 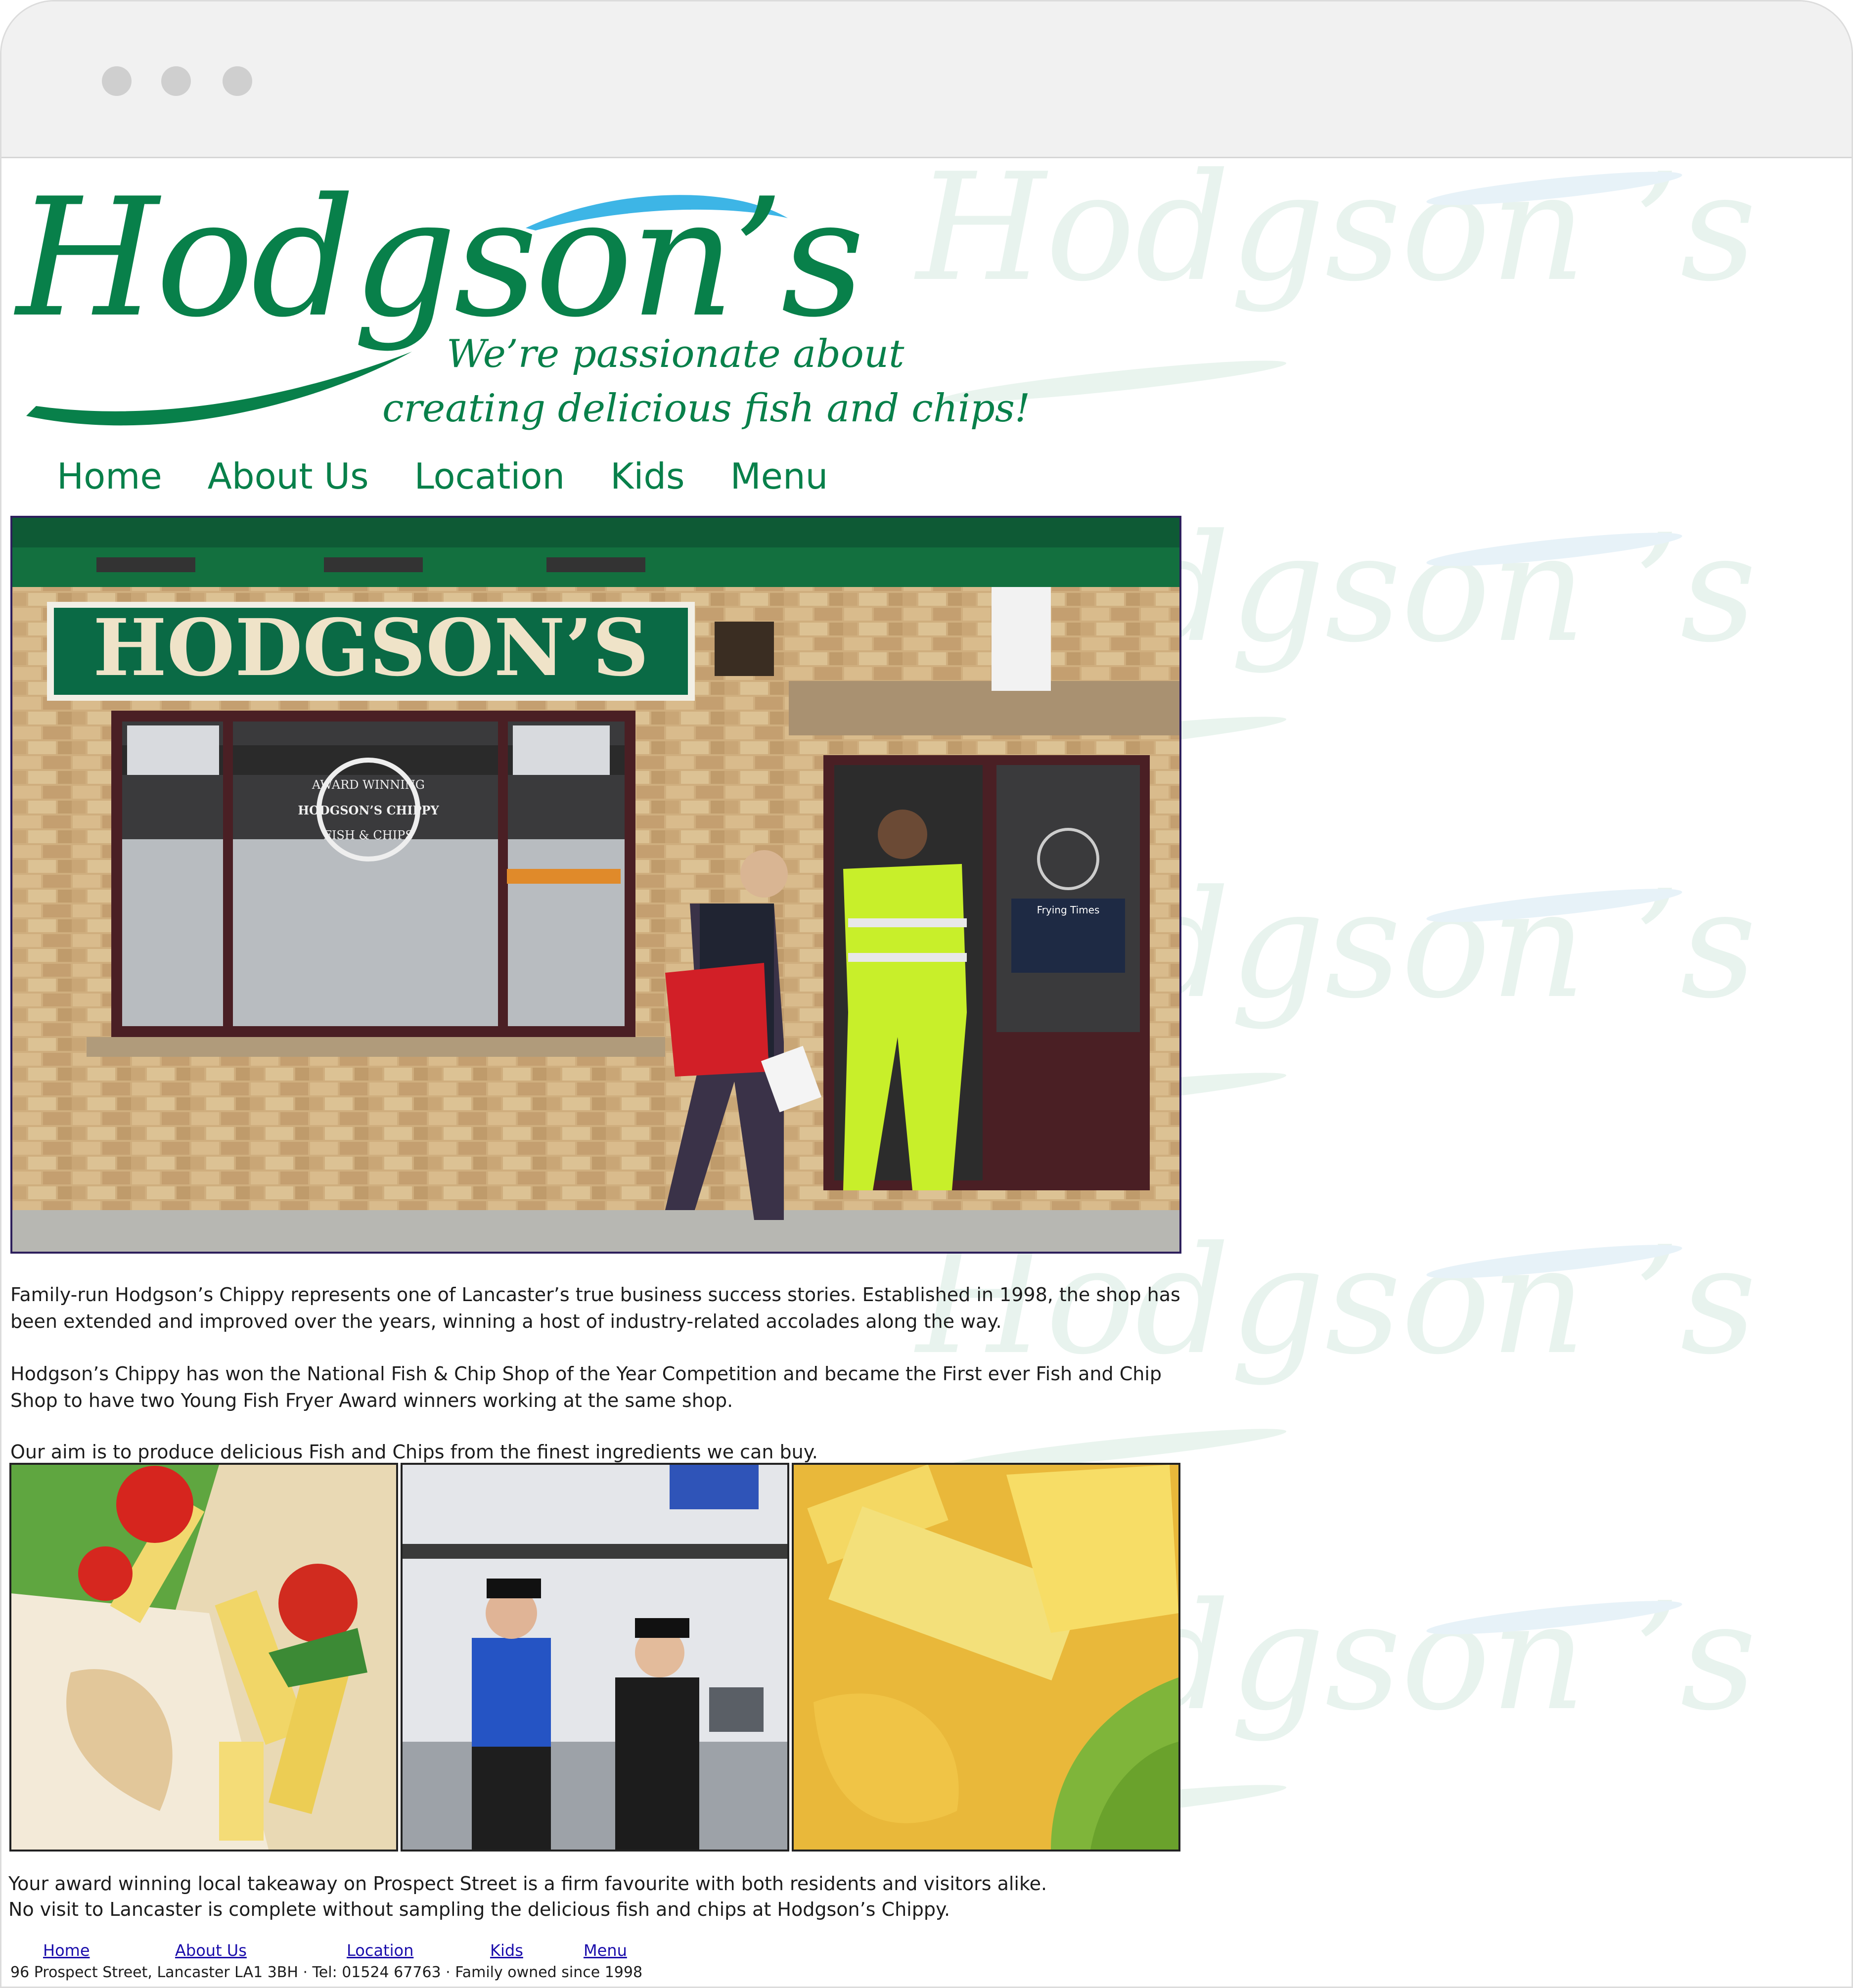 I want to click on main-navigation: Home About Us Location Kids Menu, so click(x=443, y=476).